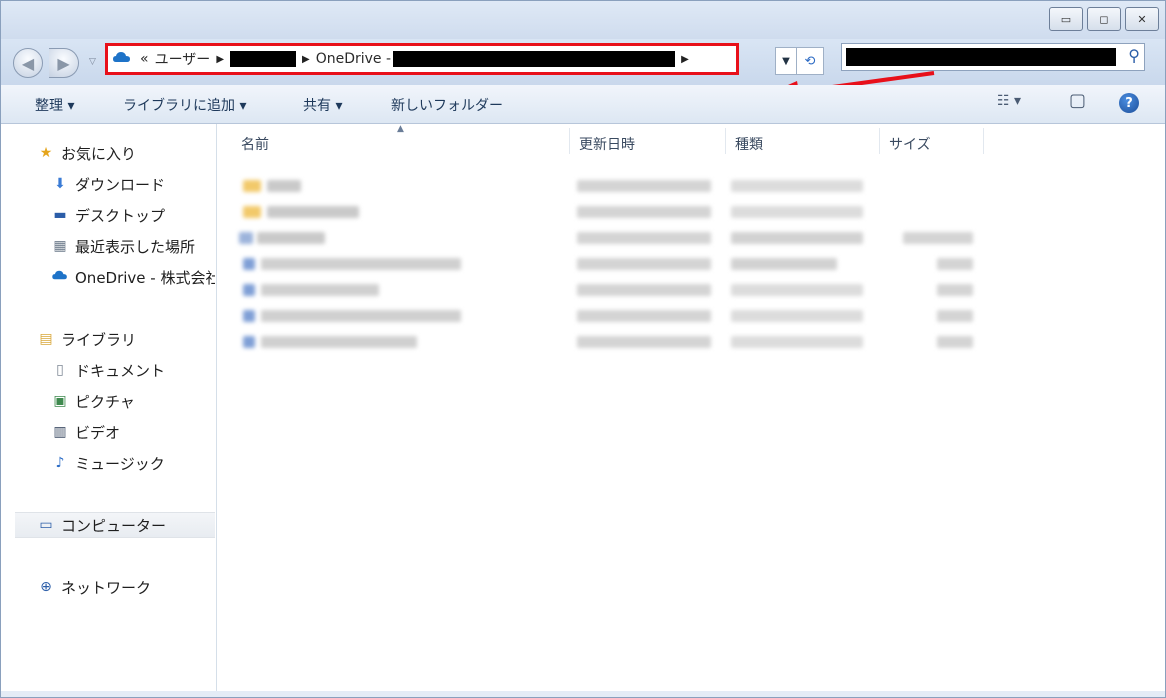 Image resolution: width=1166 pixels, height=698 pixels. Describe the element at coordinates (46, 339) in the screenshot. I see `library-icon: ▤` at that location.